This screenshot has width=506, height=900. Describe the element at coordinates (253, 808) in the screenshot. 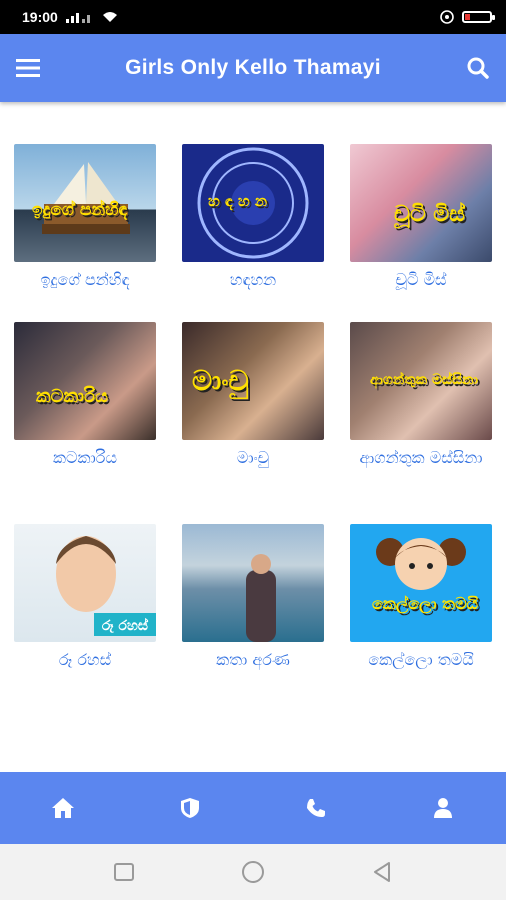

I see `bottom-navigation` at that location.